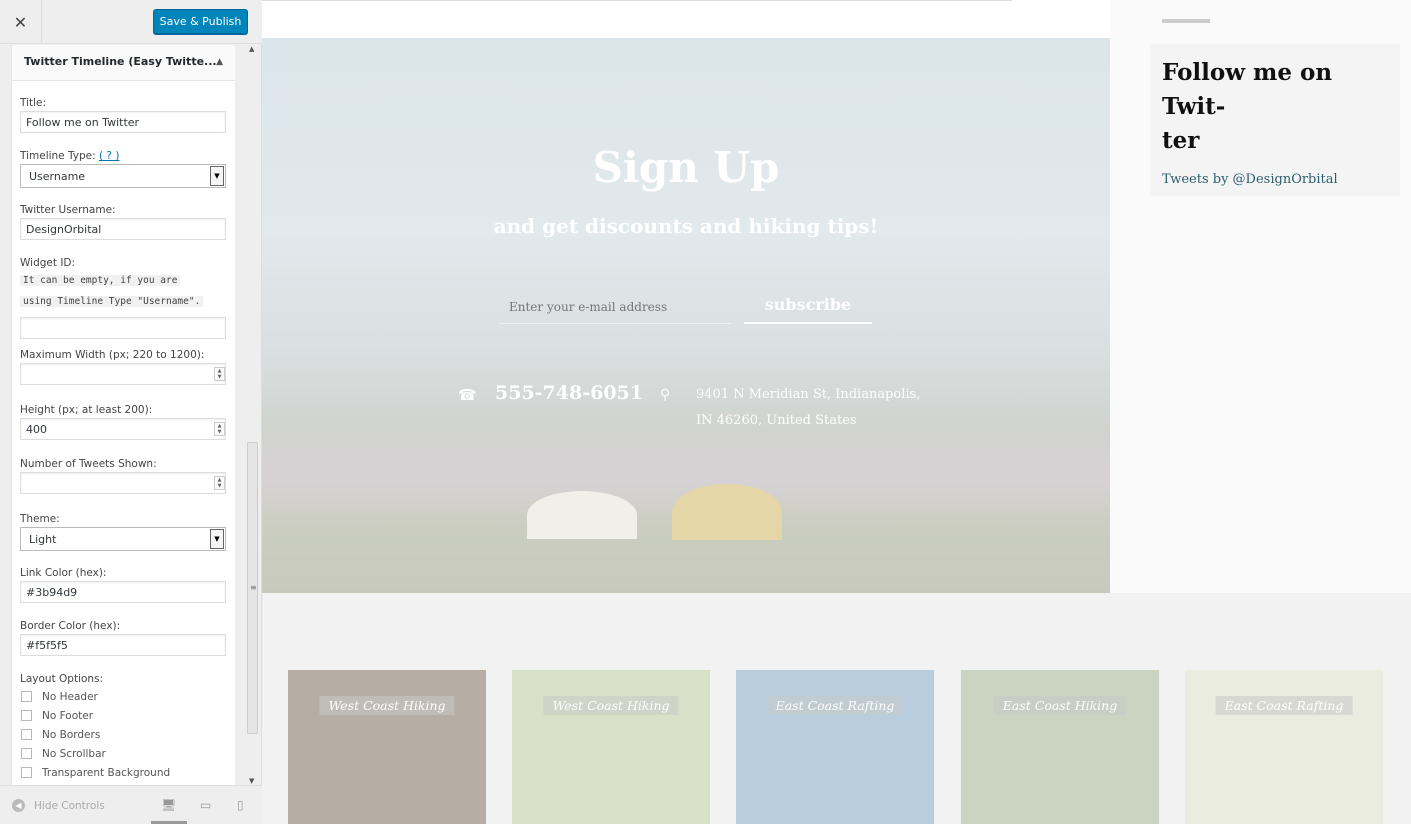 This screenshot has width=1411, height=824. I want to click on hide-controls-button: ◀ Hide Controls, so click(58, 805).